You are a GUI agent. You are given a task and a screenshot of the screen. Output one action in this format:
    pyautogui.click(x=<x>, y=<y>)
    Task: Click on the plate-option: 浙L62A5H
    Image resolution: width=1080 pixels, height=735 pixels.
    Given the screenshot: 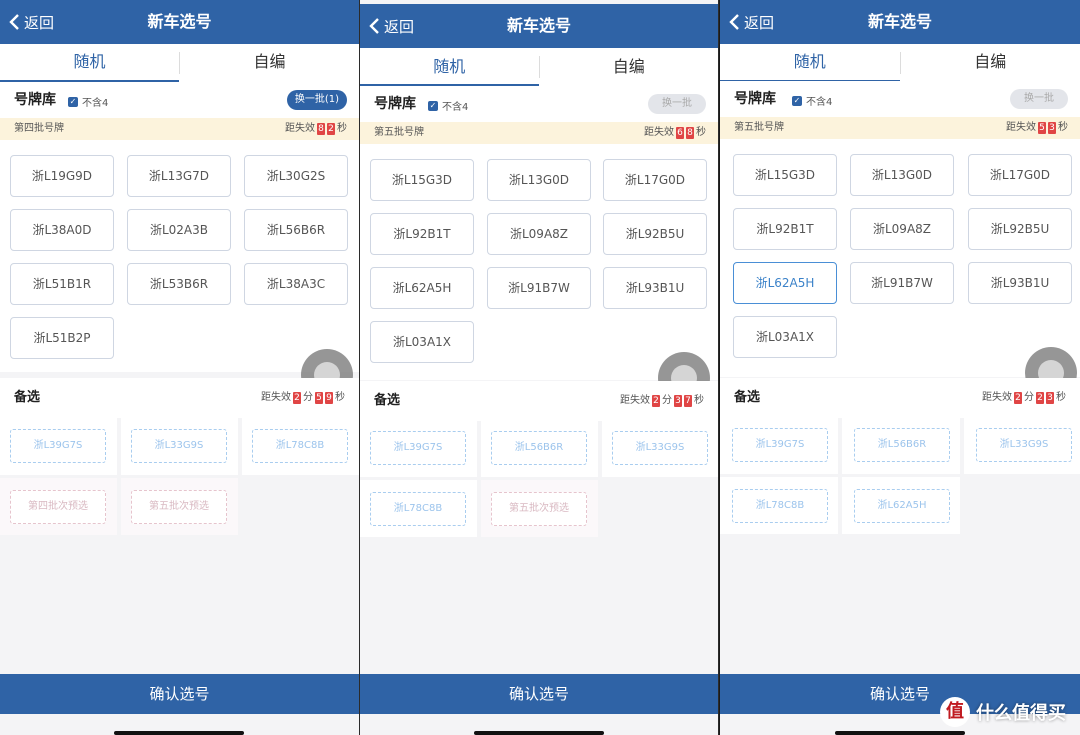 What is the action you would take?
    pyautogui.click(x=422, y=288)
    